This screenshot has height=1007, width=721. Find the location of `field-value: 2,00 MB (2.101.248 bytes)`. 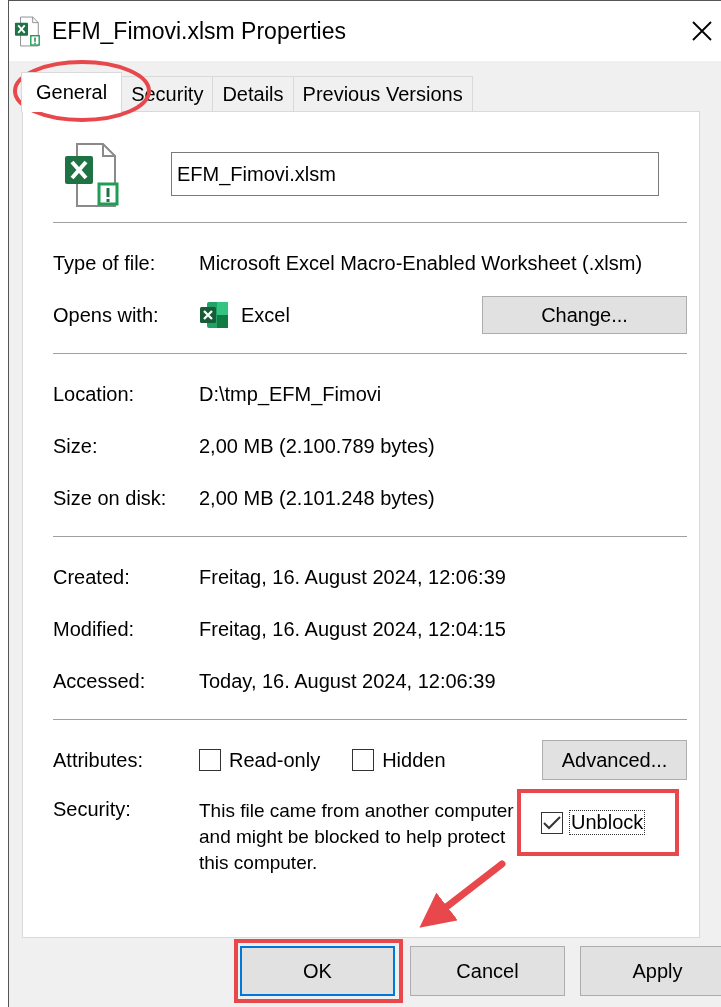

field-value: 2,00 MB (2.101.248 bytes) is located at coordinates (317, 498).